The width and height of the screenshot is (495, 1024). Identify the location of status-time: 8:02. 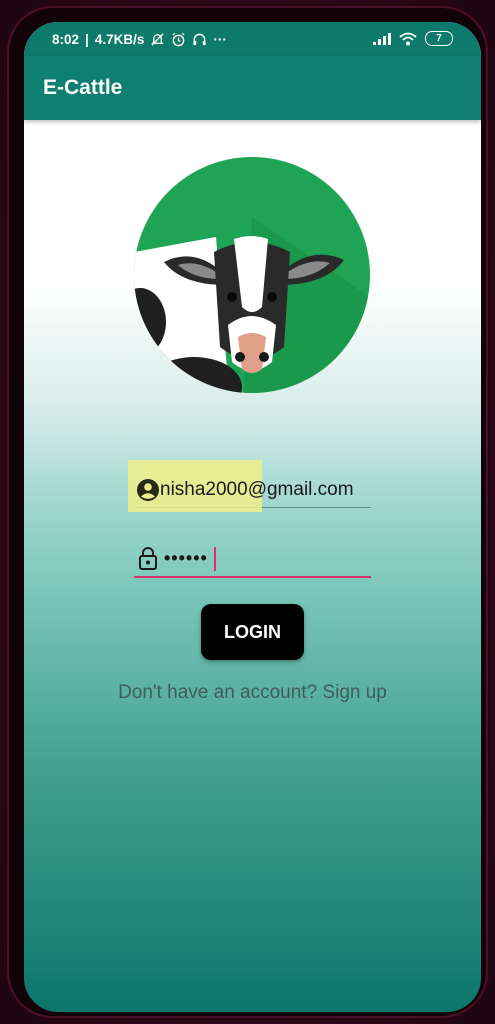
(66, 39).